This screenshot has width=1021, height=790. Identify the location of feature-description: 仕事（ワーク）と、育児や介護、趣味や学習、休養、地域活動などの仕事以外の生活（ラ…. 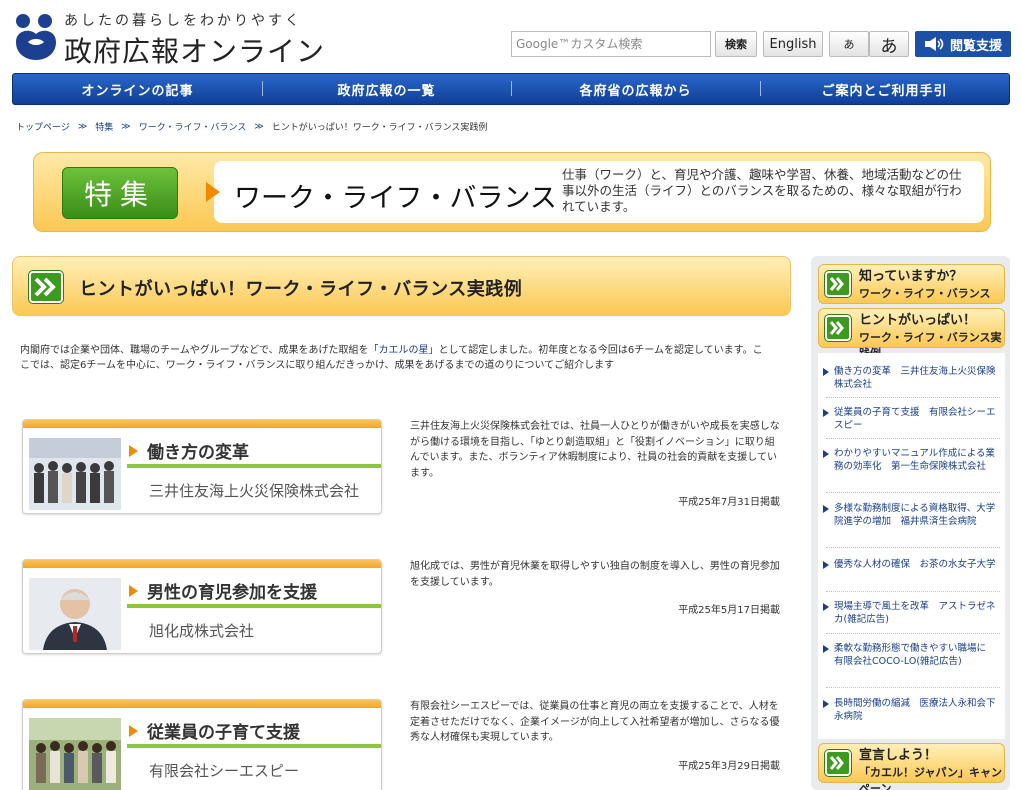
(762, 190).